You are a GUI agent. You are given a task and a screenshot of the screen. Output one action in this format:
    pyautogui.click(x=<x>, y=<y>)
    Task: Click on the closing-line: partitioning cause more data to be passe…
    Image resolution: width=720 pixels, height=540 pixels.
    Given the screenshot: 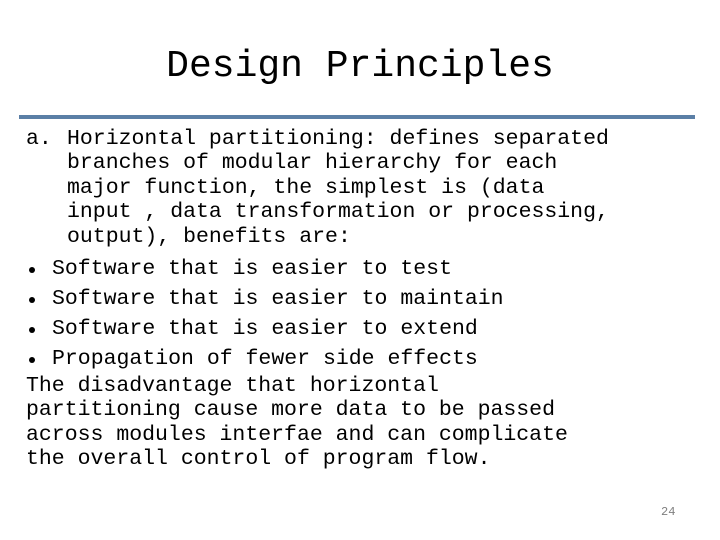 What is the action you would take?
    pyautogui.click(x=290, y=410)
    